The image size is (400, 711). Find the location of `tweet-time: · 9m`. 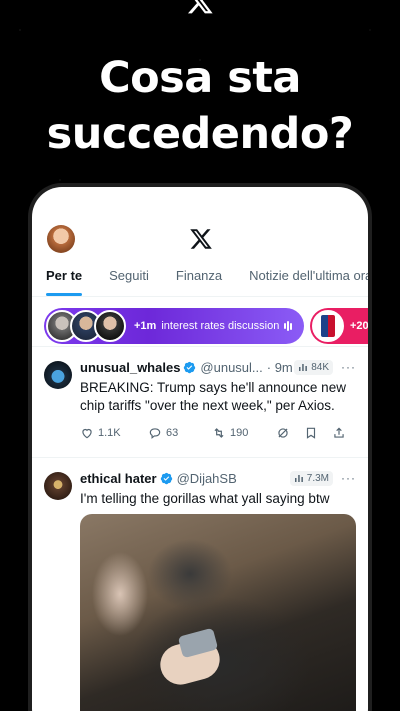

tweet-time: · 9m is located at coordinates (279, 367).